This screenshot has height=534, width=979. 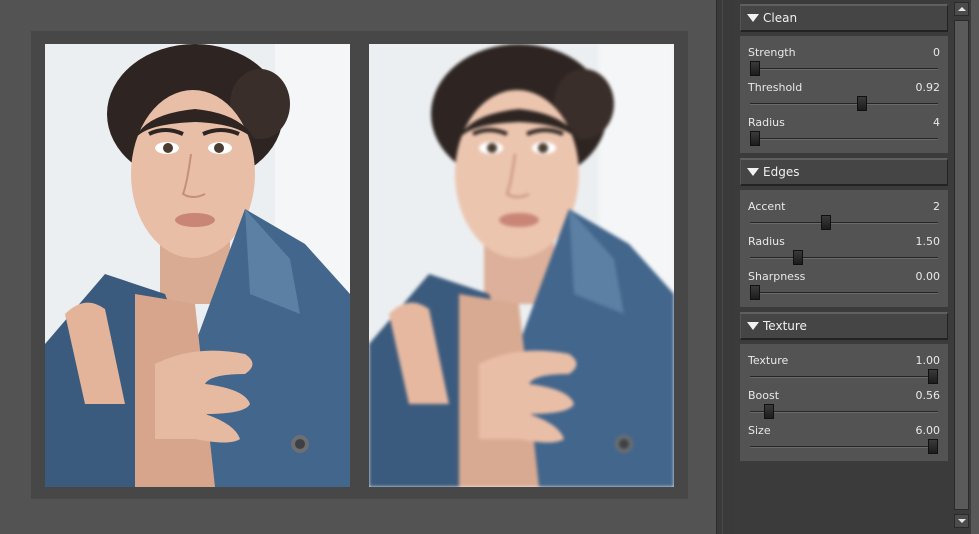 I want to click on slider-value: 1.00, so click(x=928, y=360).